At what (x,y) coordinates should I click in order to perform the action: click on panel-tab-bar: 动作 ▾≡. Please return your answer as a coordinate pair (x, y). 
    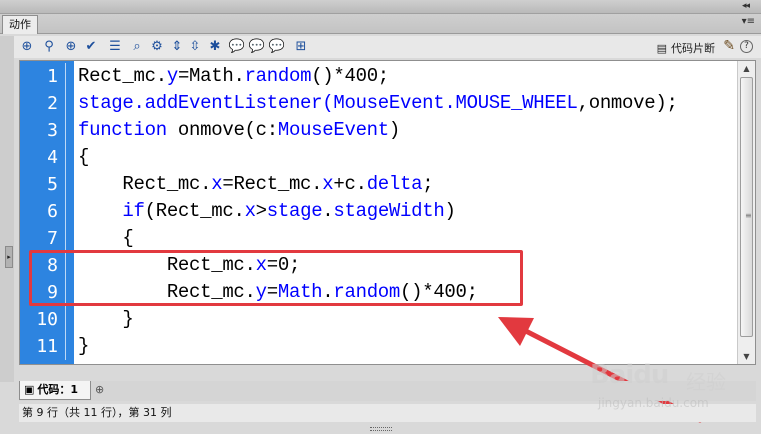
    Looking at the image, I should click on (380, 24).